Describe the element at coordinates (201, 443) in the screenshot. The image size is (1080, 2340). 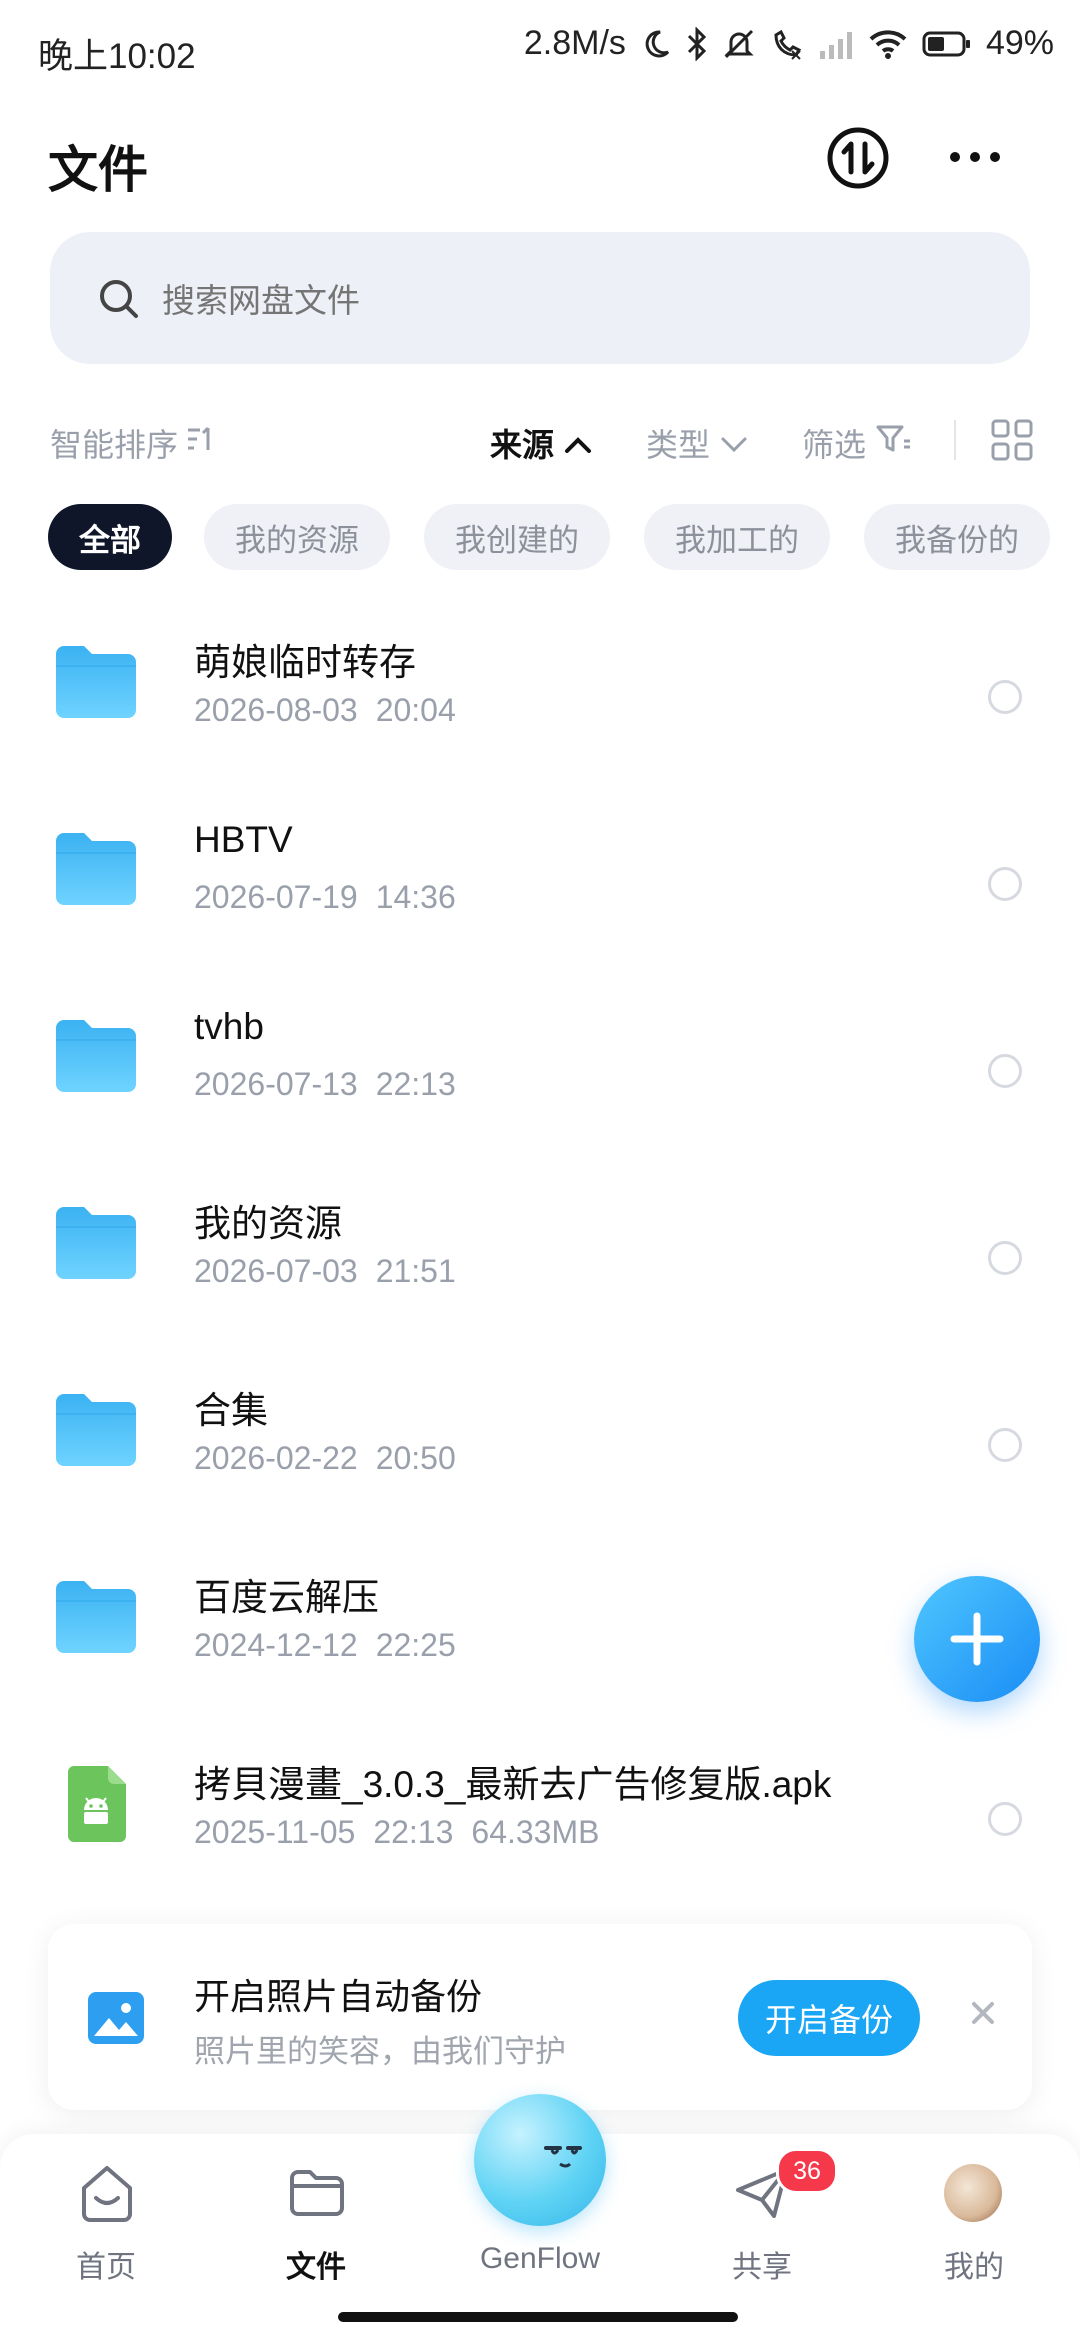
I see `sort-lines-icon` at that location.